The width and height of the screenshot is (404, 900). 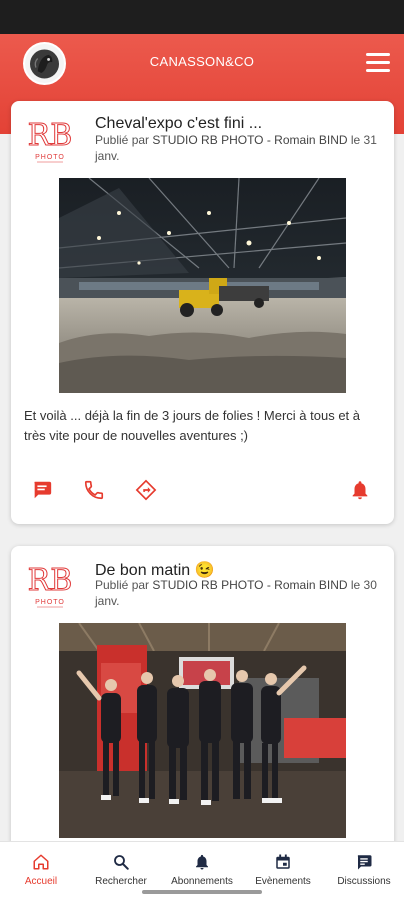 I want to click on nav-label: Abonnements, so click(x=202, y=881).